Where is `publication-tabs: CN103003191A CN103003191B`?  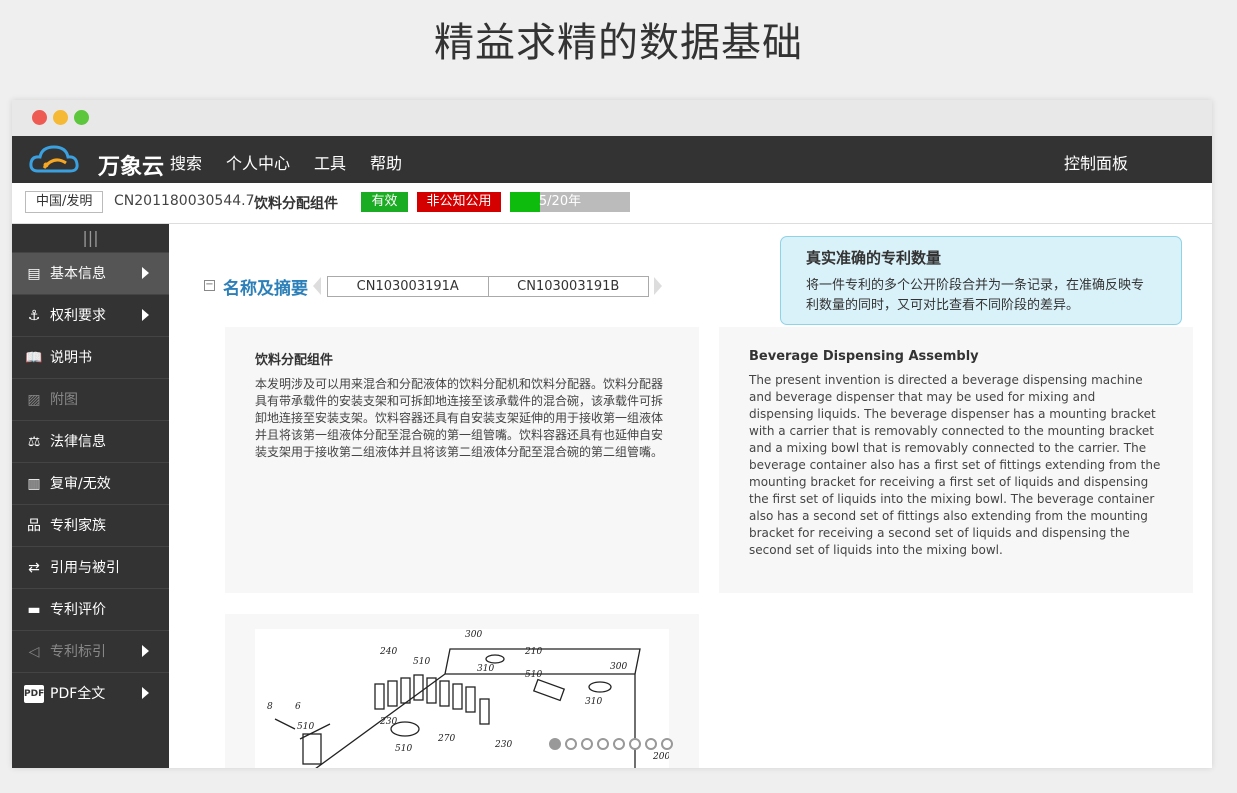
publication-tabs: CN103003191A CN103003191B is located at coordinates (488, 286).